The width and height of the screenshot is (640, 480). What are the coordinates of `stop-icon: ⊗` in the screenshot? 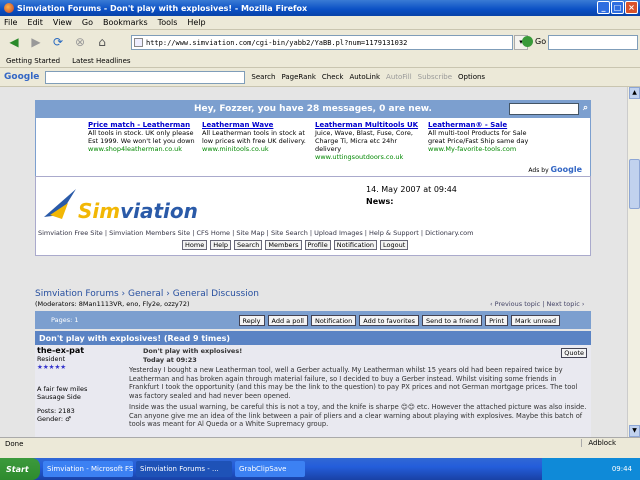 It's located at (80, 42).